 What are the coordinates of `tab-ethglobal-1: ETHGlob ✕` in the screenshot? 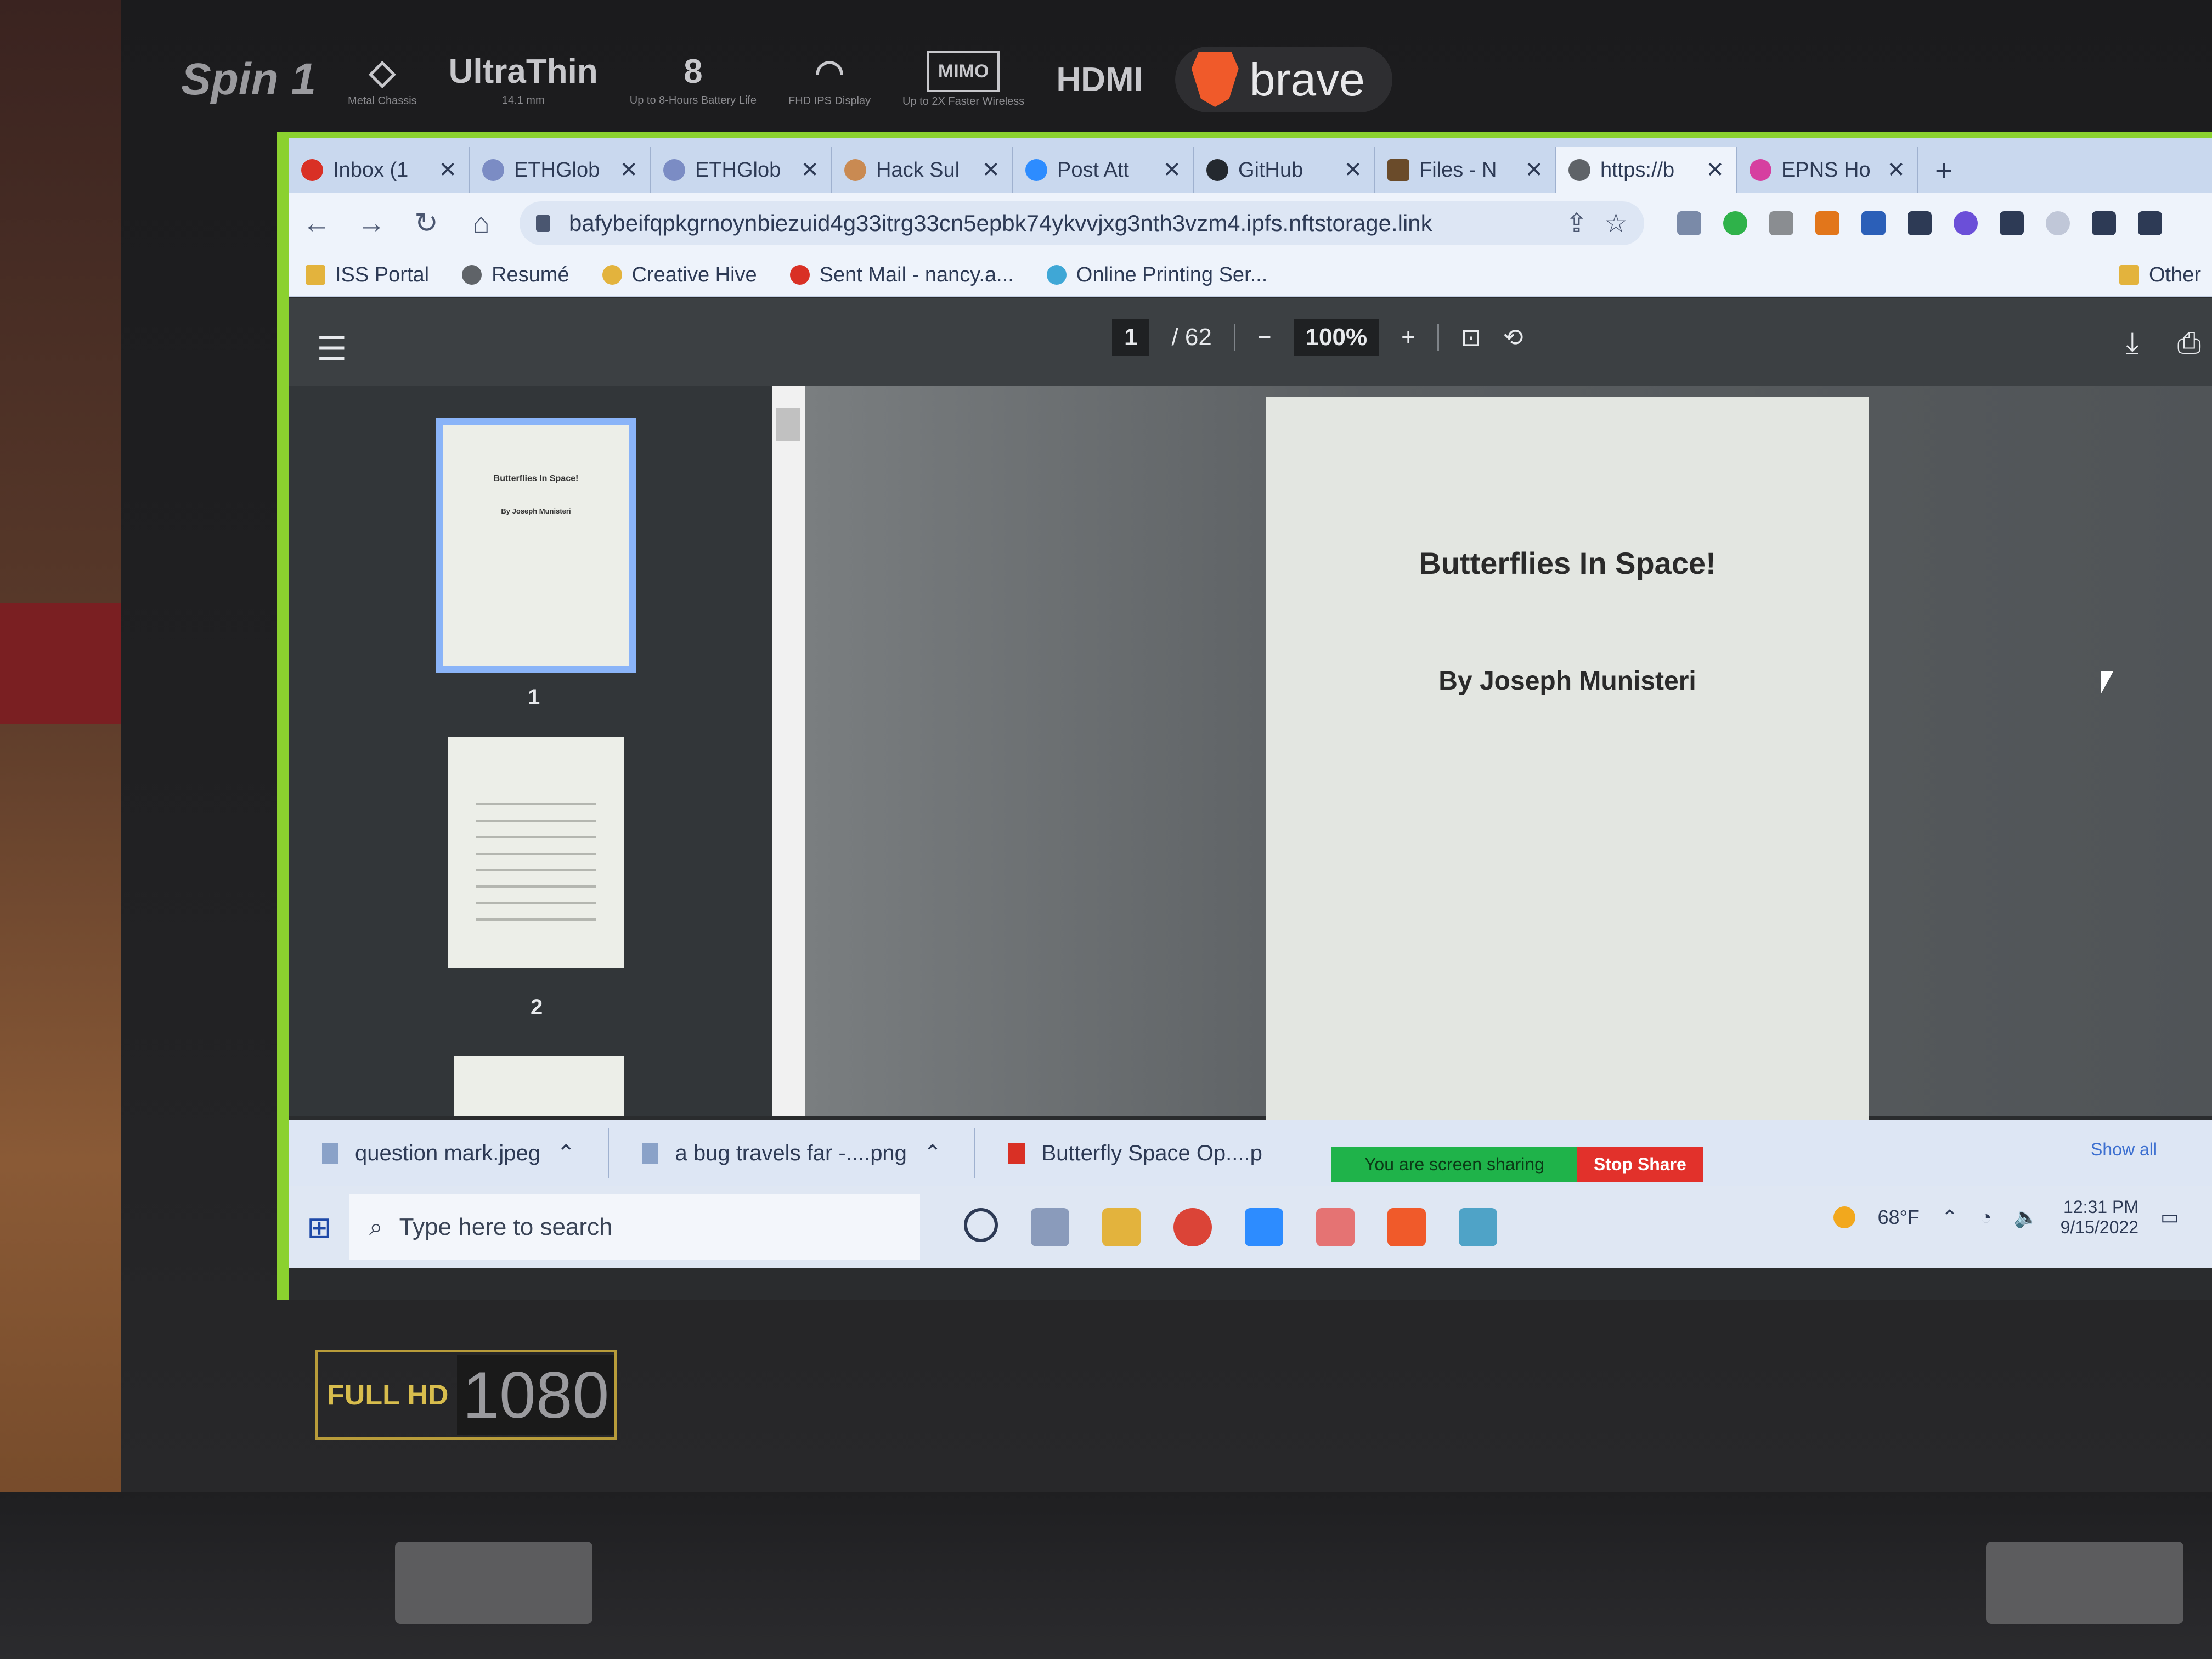 It's located at (560, 170).